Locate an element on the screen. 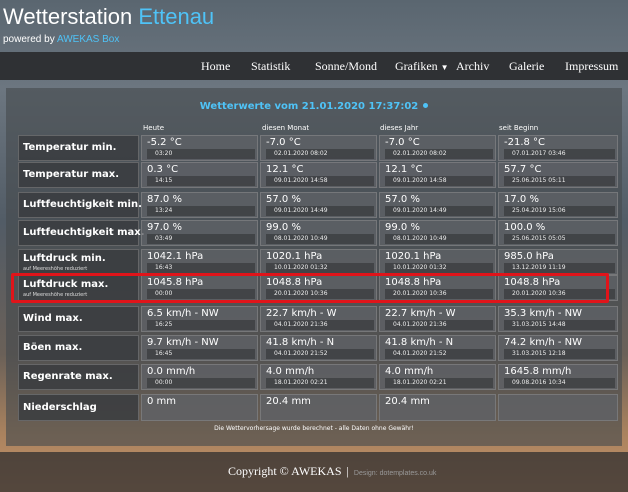 The image size is (628, 492). nav-grafiken-label: Grafiken is located at coordinates (416, 66).